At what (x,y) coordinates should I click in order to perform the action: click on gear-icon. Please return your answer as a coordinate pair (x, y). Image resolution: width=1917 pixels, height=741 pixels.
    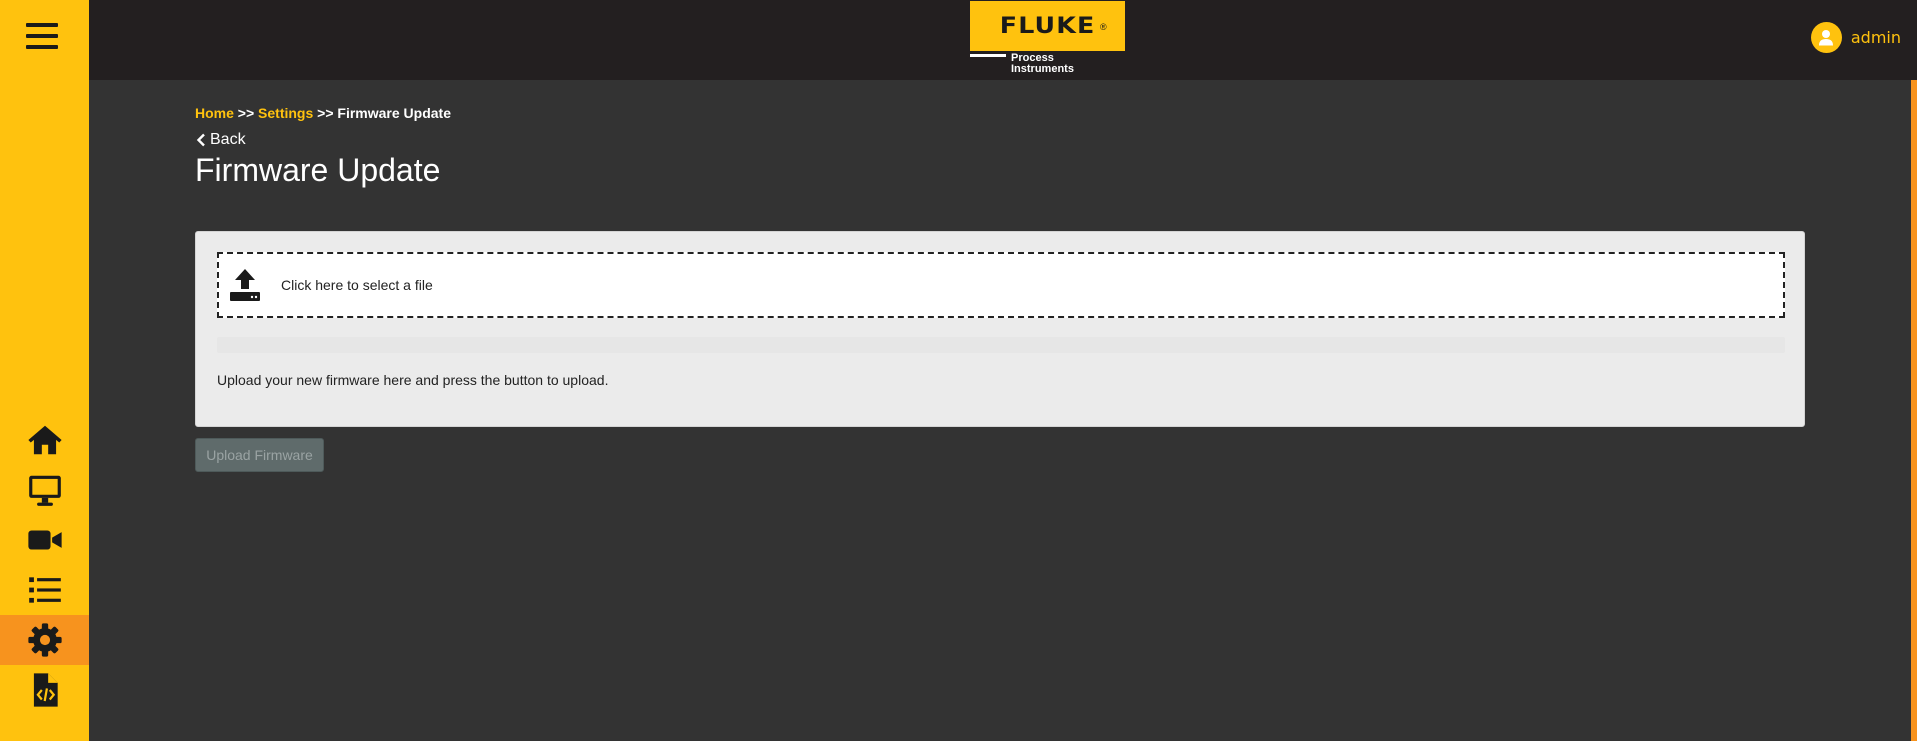
    Looking at the image, I should click on (44, 640).